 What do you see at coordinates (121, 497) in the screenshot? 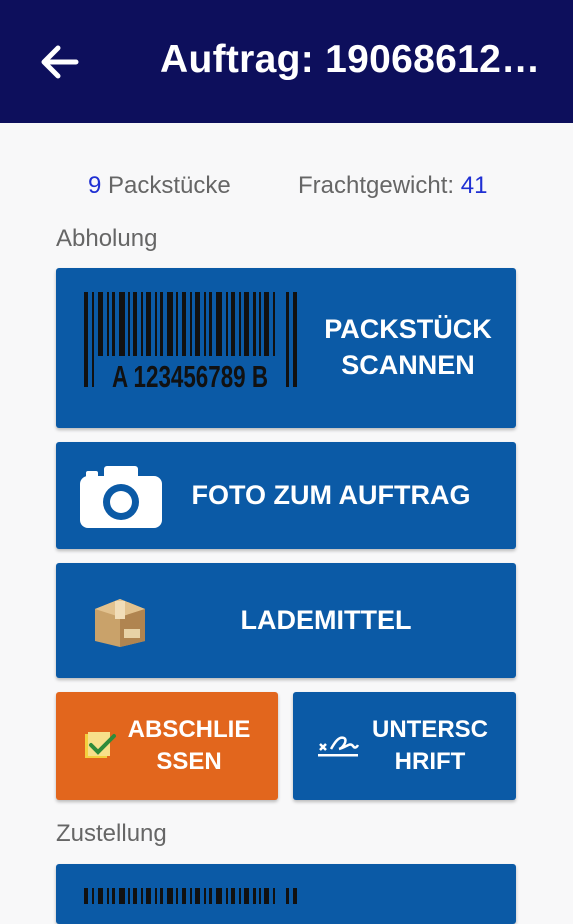
I see `camera-icon` at bounding box center [121, 497].